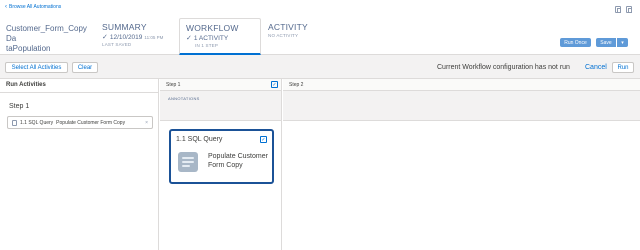  What do you see at coordinates (154, 37) in the screenshot?
I see `last-saved-time: 11:05 PM` at bounding box center [154, 37].